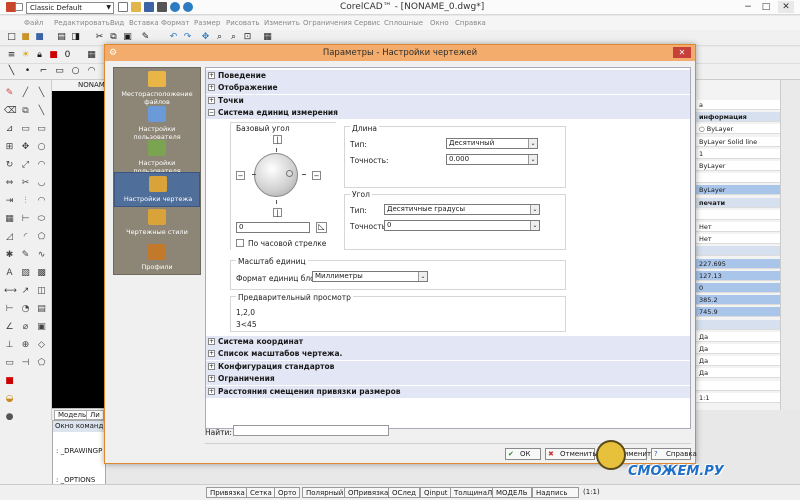 The image size is (800, 500). Describe the element at coordinates (462, 209) in the screenshot. I see `angle-type-select: Десятичные градусы ⌄` at that location.